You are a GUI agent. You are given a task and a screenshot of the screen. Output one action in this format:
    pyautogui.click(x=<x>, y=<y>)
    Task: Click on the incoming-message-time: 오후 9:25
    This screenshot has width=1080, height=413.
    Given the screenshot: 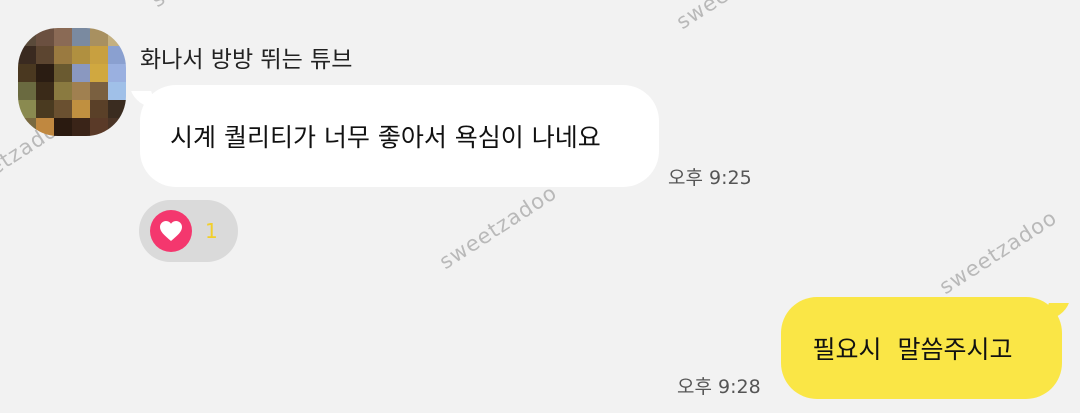 What is the action you would take?
    pyautogui.click(x=710, y=178)
    